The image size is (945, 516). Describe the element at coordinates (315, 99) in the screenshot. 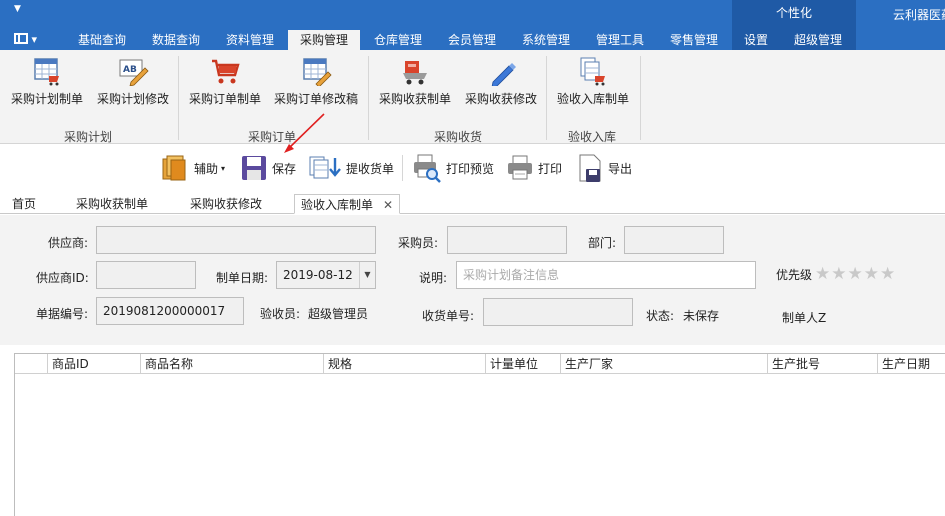

I see `ribbon-button-label: 采购订单修改稿` at that location.